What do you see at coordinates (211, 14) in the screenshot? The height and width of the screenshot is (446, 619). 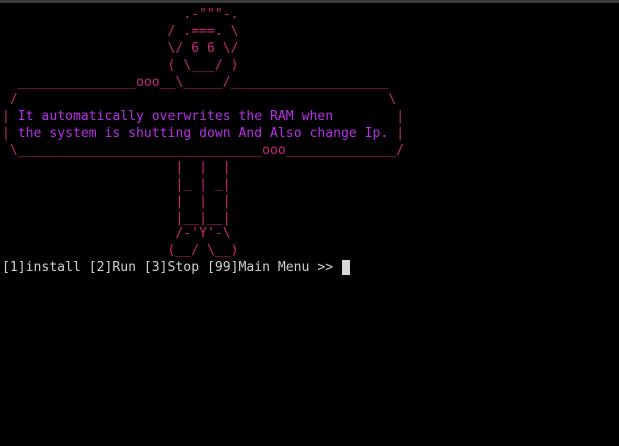 I see `banner-head-top: .-"""-.` at bounding box center [211, 14].